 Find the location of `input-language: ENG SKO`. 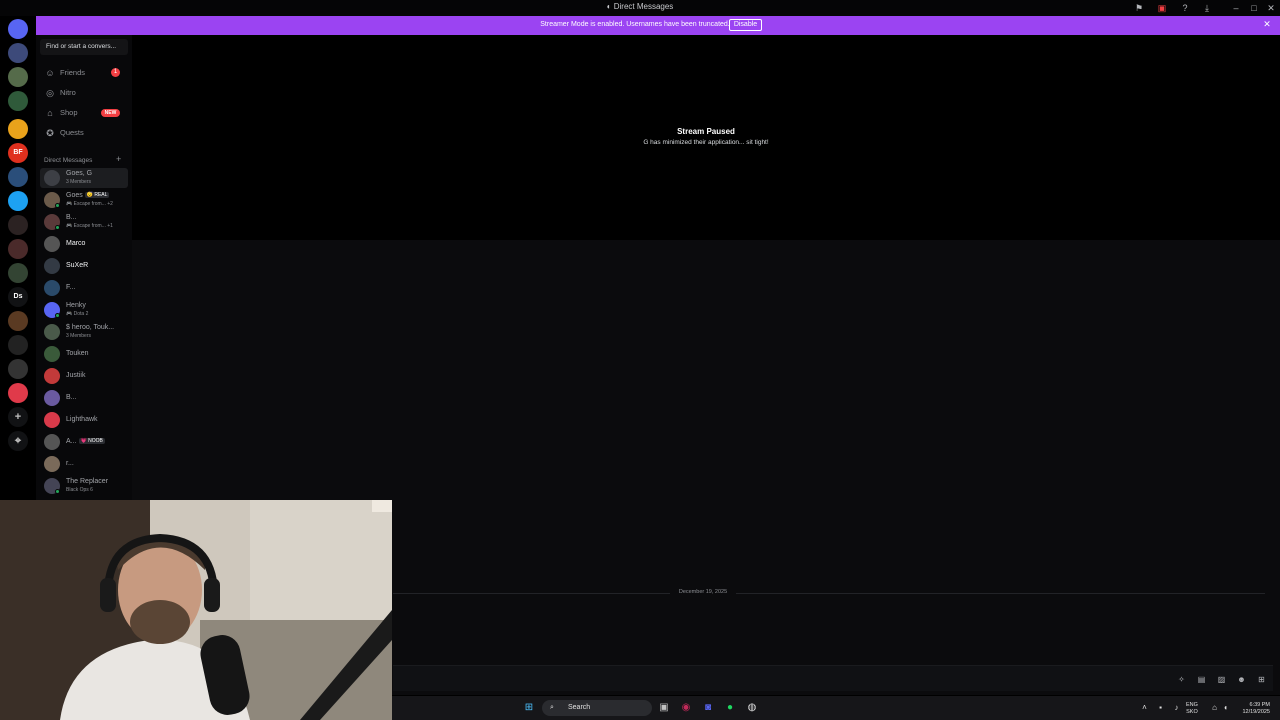

input-language: ENG SKO is located at coordinates (1192, 709).